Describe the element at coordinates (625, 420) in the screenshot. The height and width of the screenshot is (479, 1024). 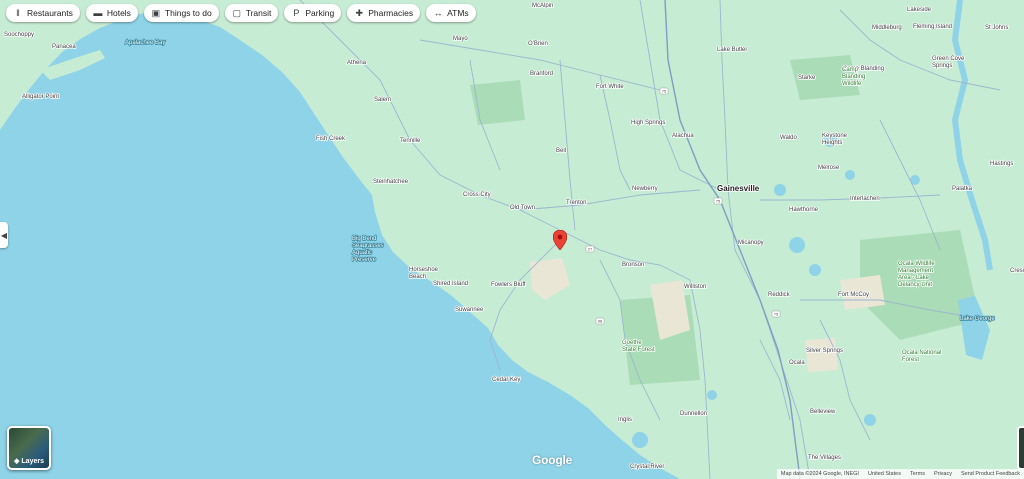
I see `place-label-inglis: Inglis` at that location.